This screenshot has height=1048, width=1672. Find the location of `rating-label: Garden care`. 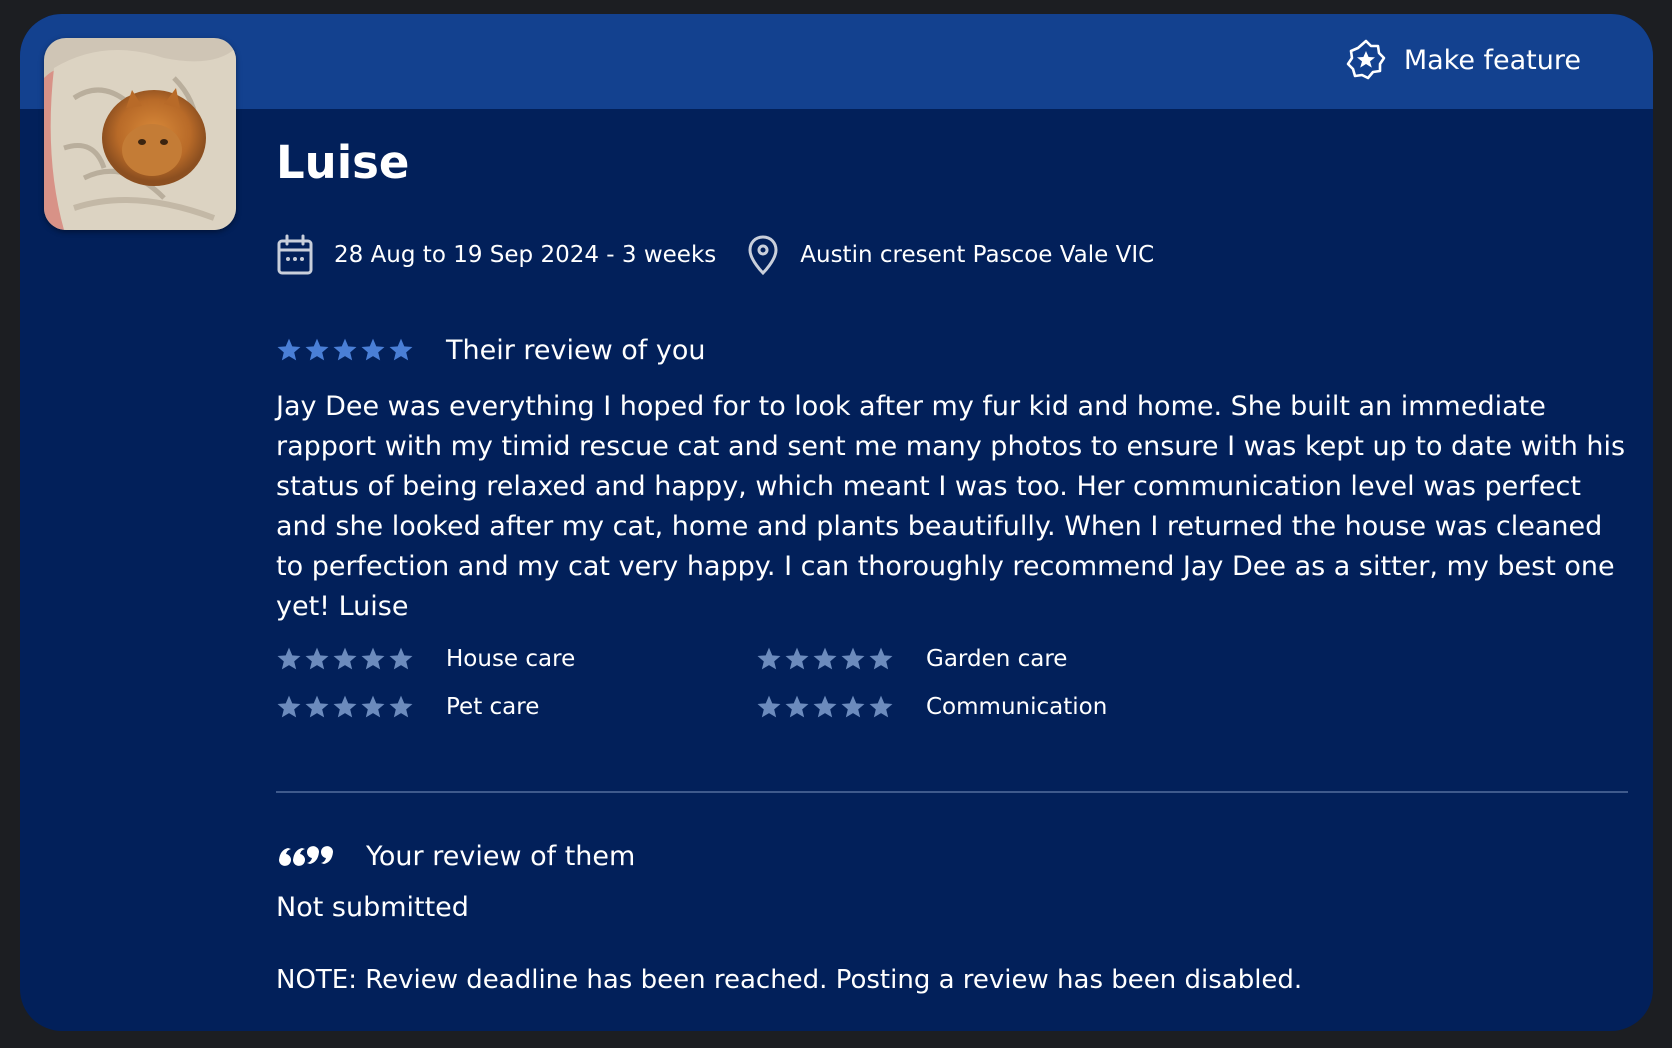

rating-label: Garden care is located at coordinates (997, 659).